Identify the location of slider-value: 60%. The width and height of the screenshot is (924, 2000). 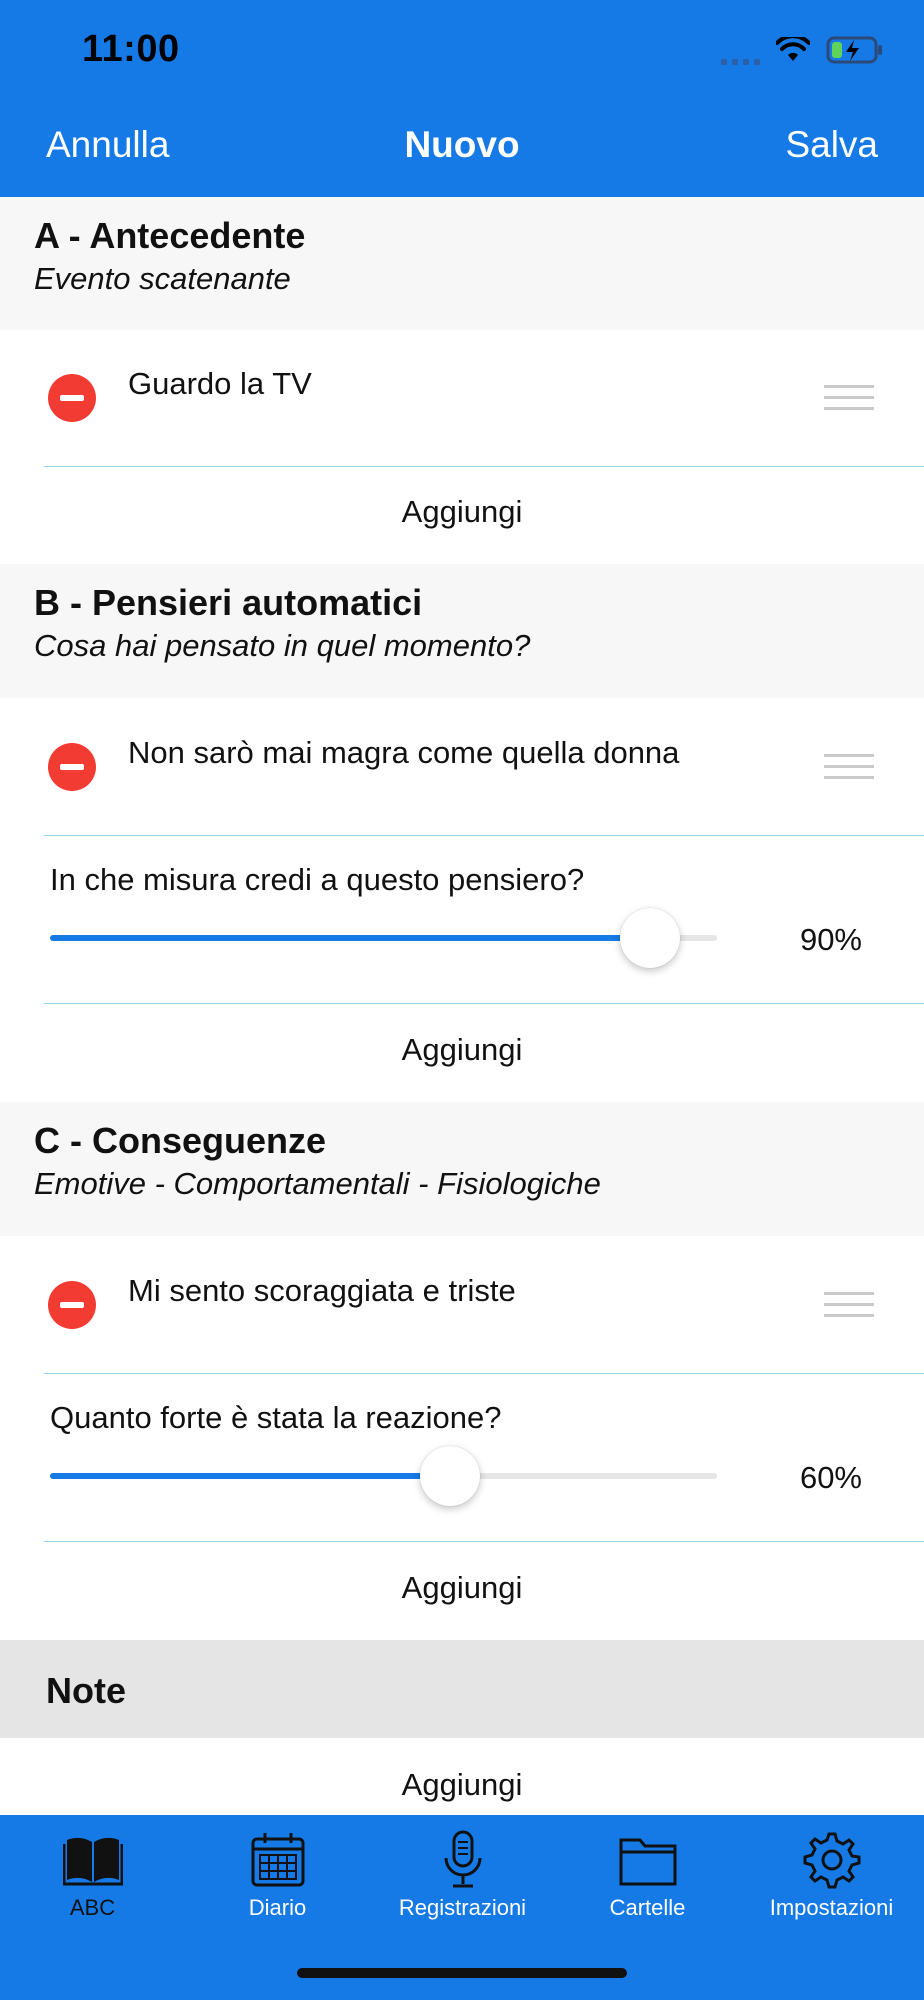
(830, 1477).